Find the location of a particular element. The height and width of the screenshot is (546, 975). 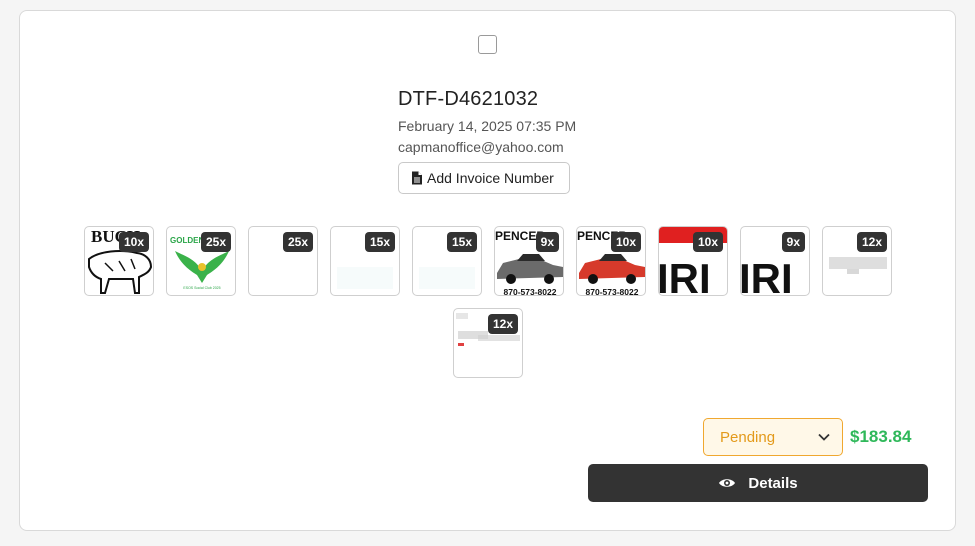

details-label: Details is located at coordinates (773, 483).